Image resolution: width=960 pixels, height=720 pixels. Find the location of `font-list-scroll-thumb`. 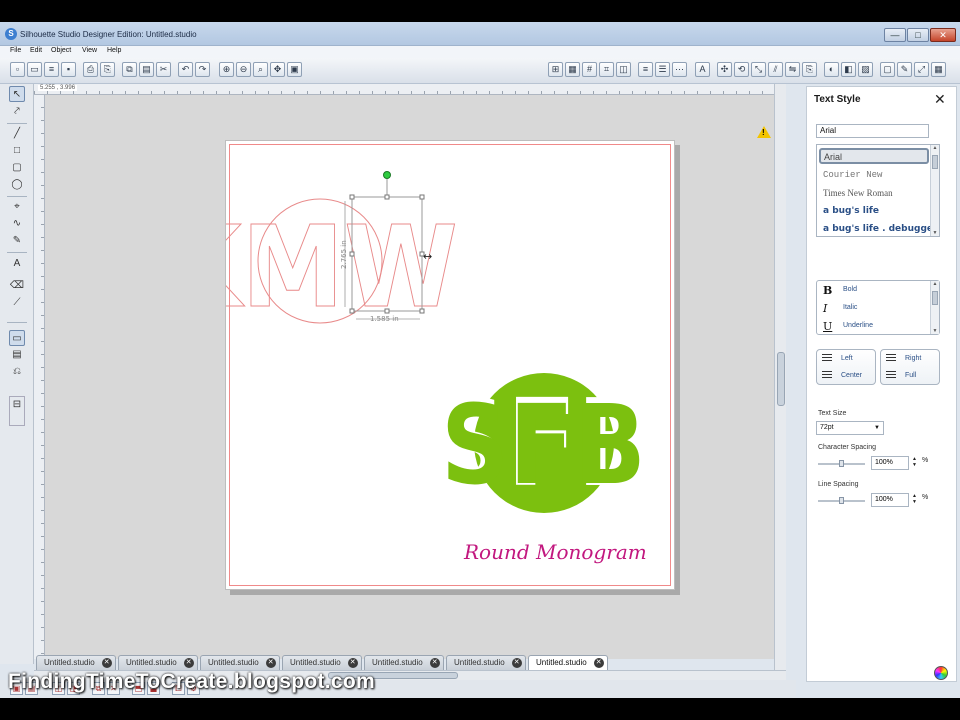

font-list-scroll-thumb is located at coordinates (935, 162).